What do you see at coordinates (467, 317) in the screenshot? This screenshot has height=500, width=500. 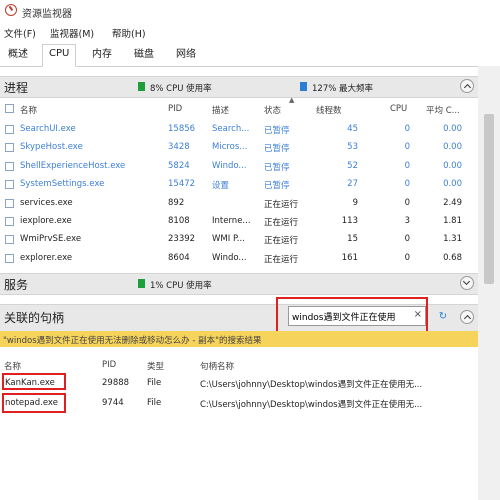 I see `handles-collapse-chevron-icon` at bounding box center [467, 317].